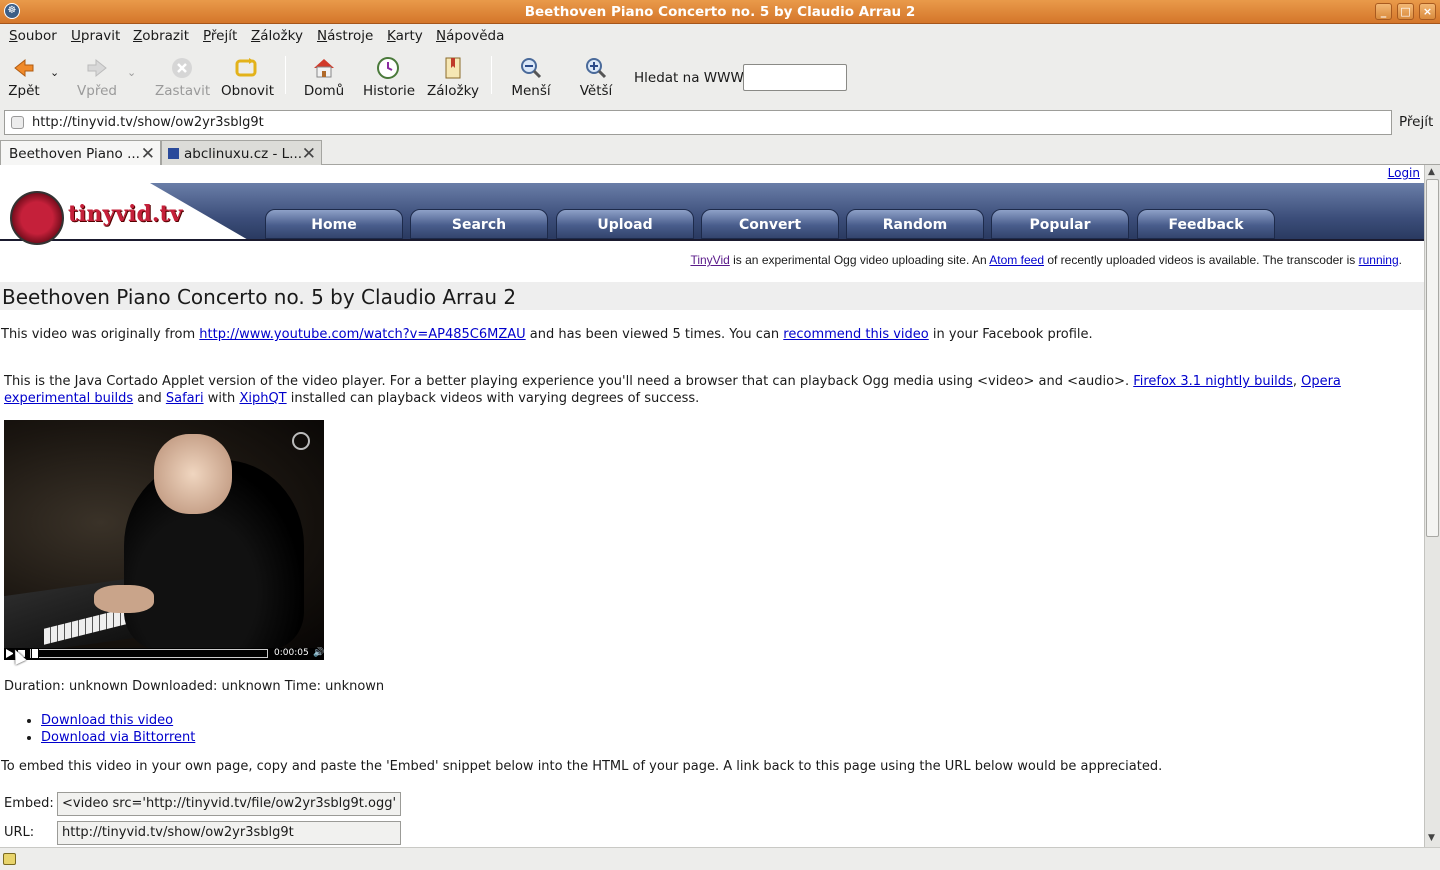 The width and height of the screenshot is (1440, 870). I want to click on firefox-nightly-link: Firefox 3.1 nightly builds, so click(1213, 381).